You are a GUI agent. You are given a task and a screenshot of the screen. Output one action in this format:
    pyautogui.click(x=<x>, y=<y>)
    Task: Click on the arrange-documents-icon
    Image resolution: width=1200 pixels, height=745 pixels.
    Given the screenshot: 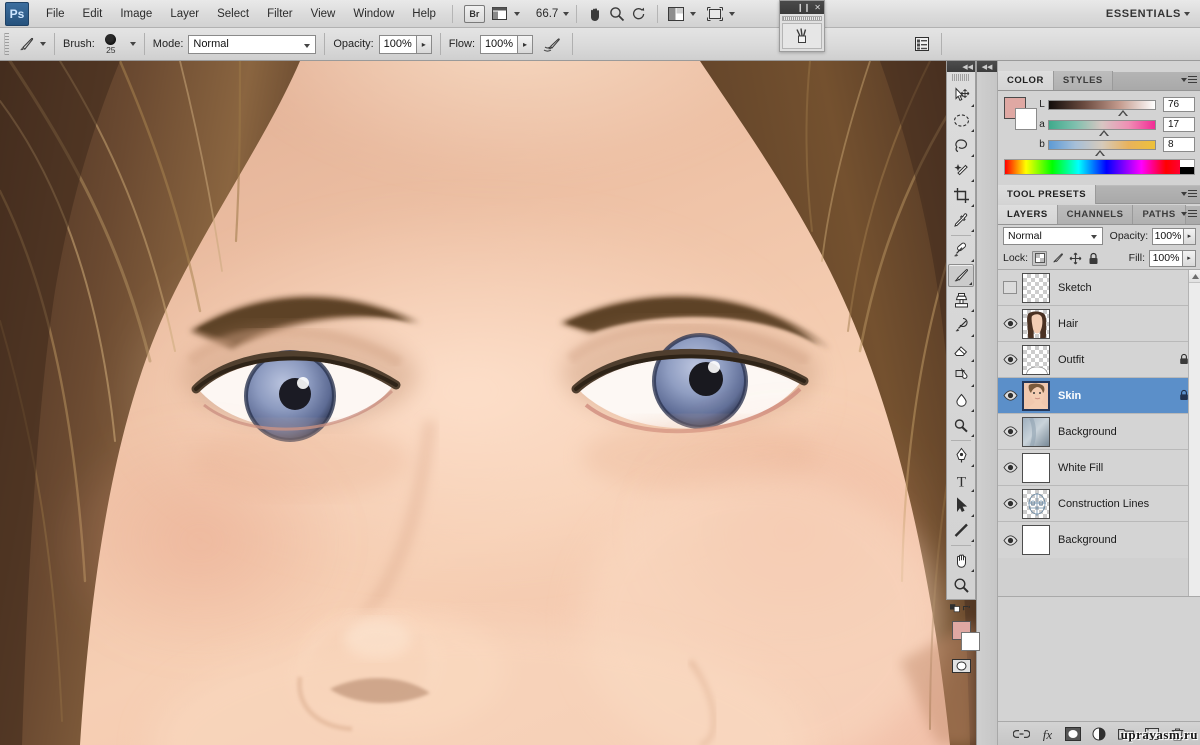 What is the action you would take?
    pyautogui.click(x=676, y=14)
    